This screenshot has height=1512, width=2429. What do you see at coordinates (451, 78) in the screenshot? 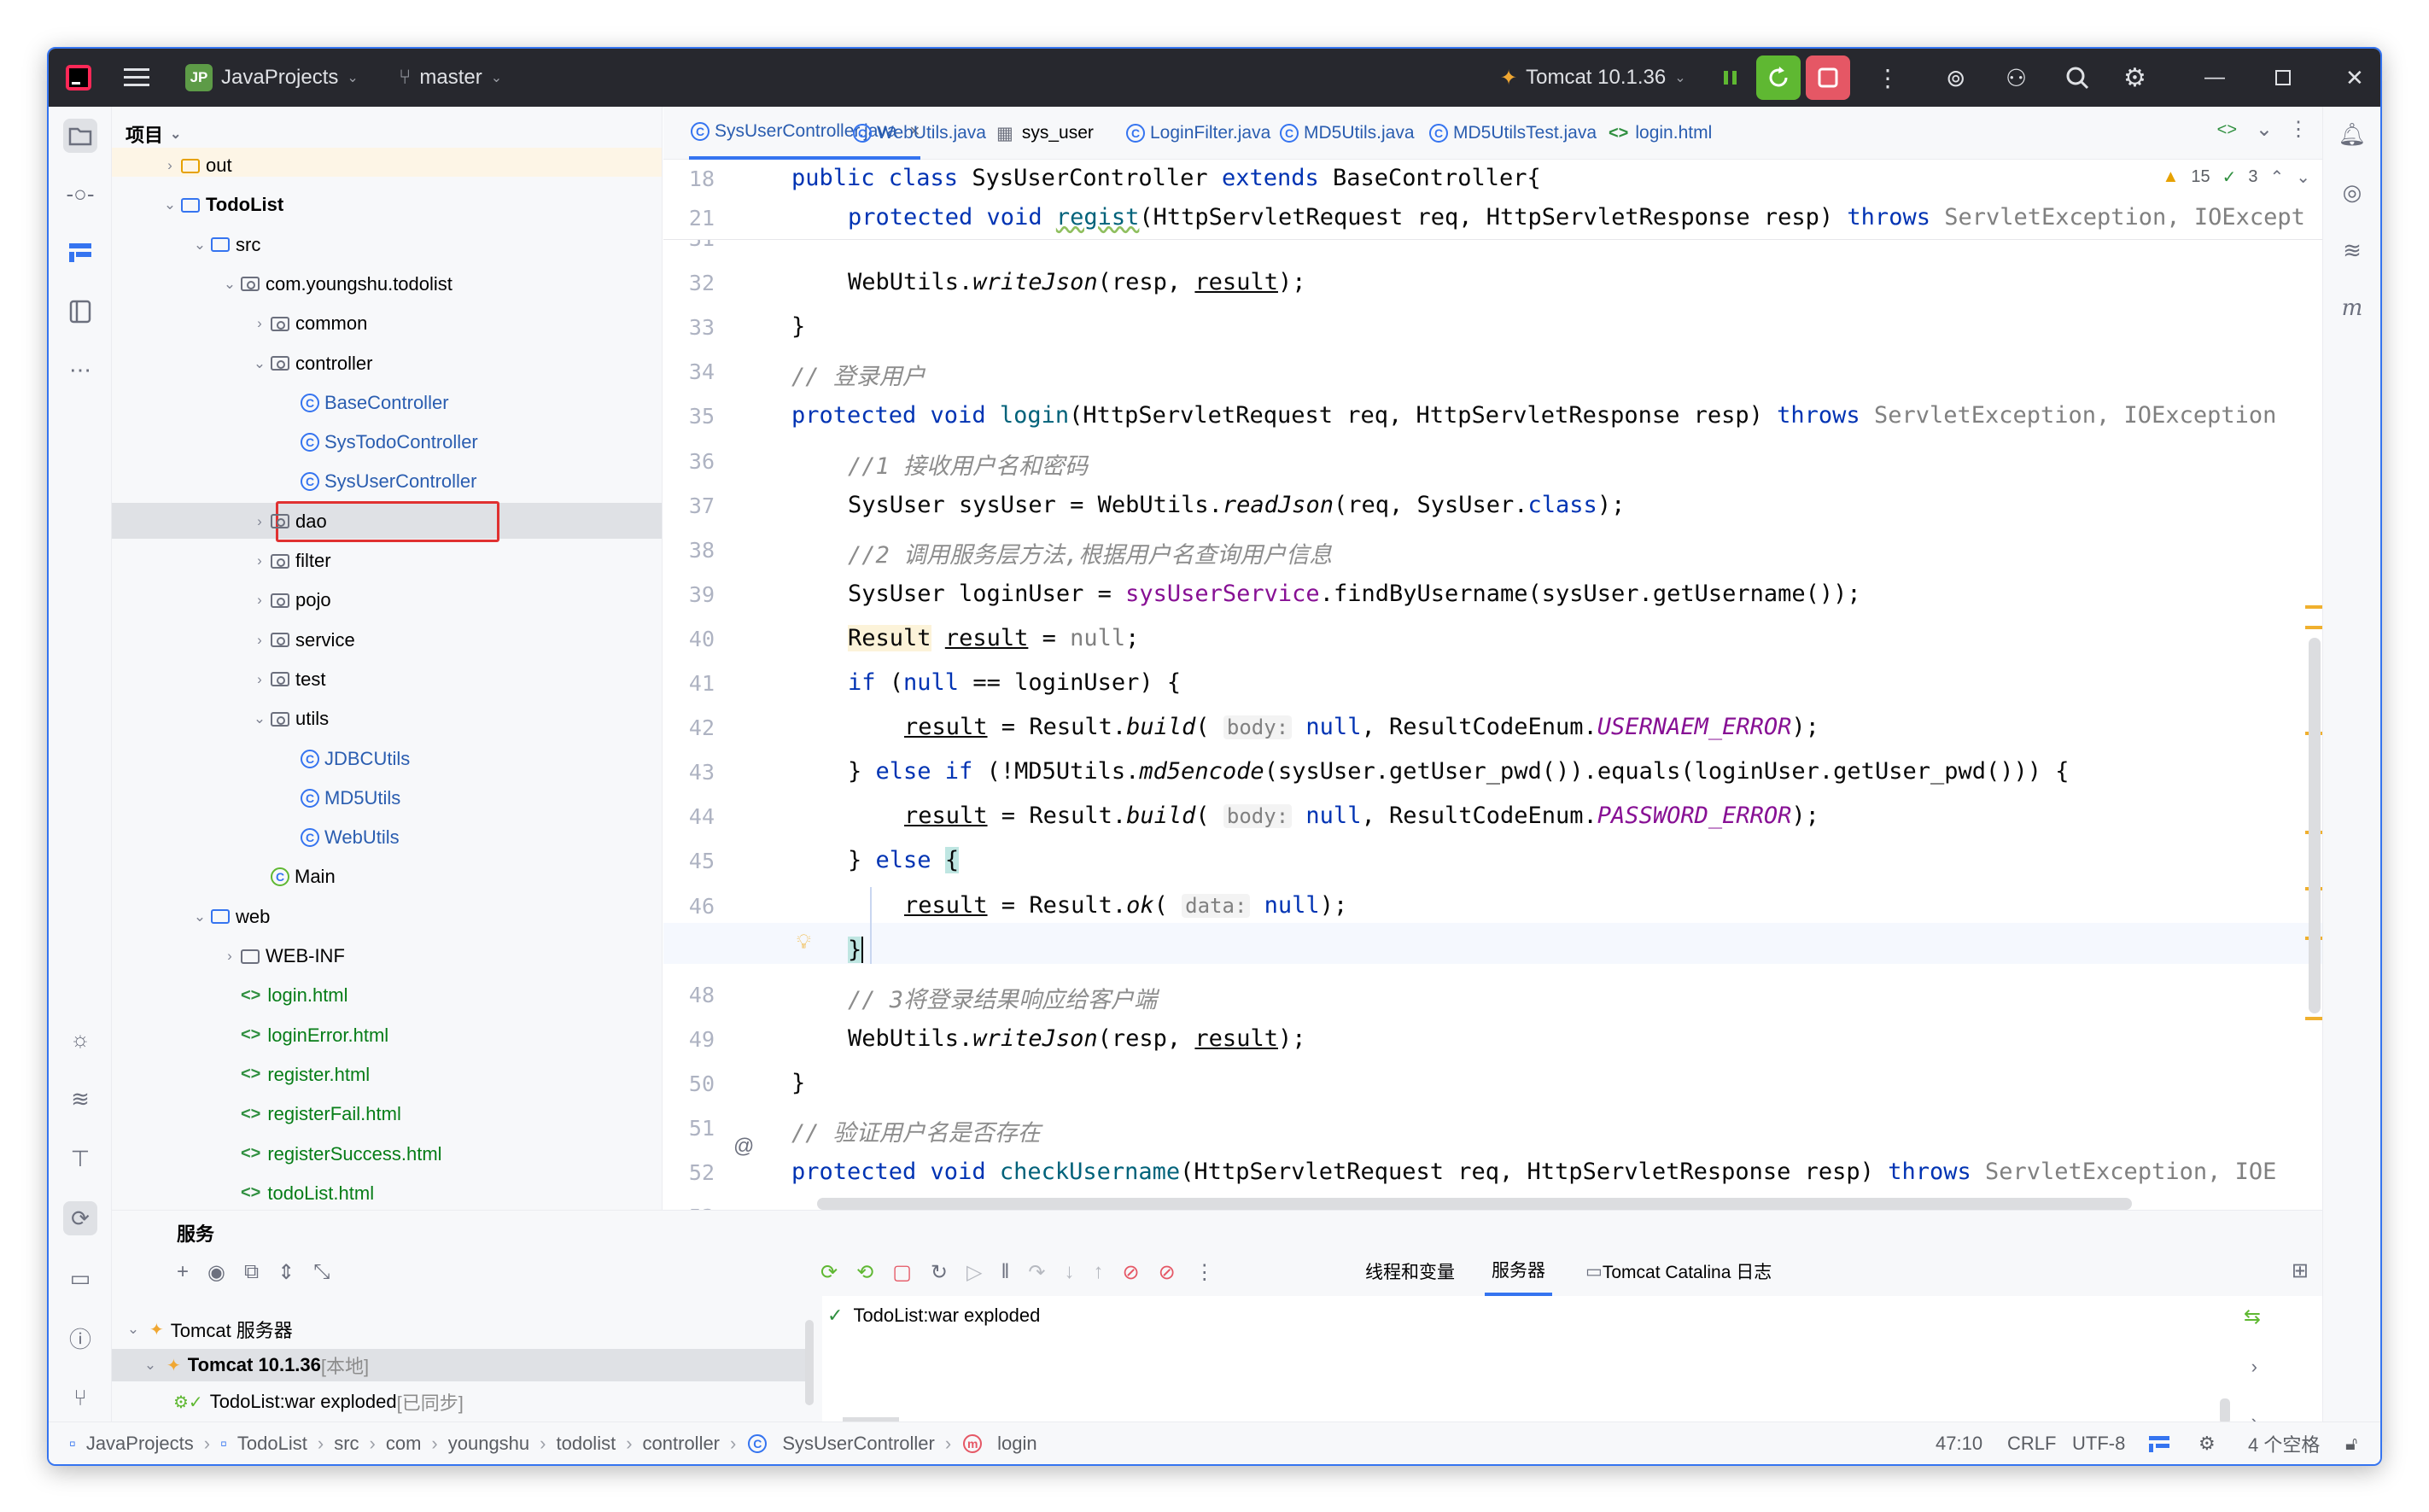
I see `branch-selector: ⑂ master ⌄` at bounding box center [451, 78].